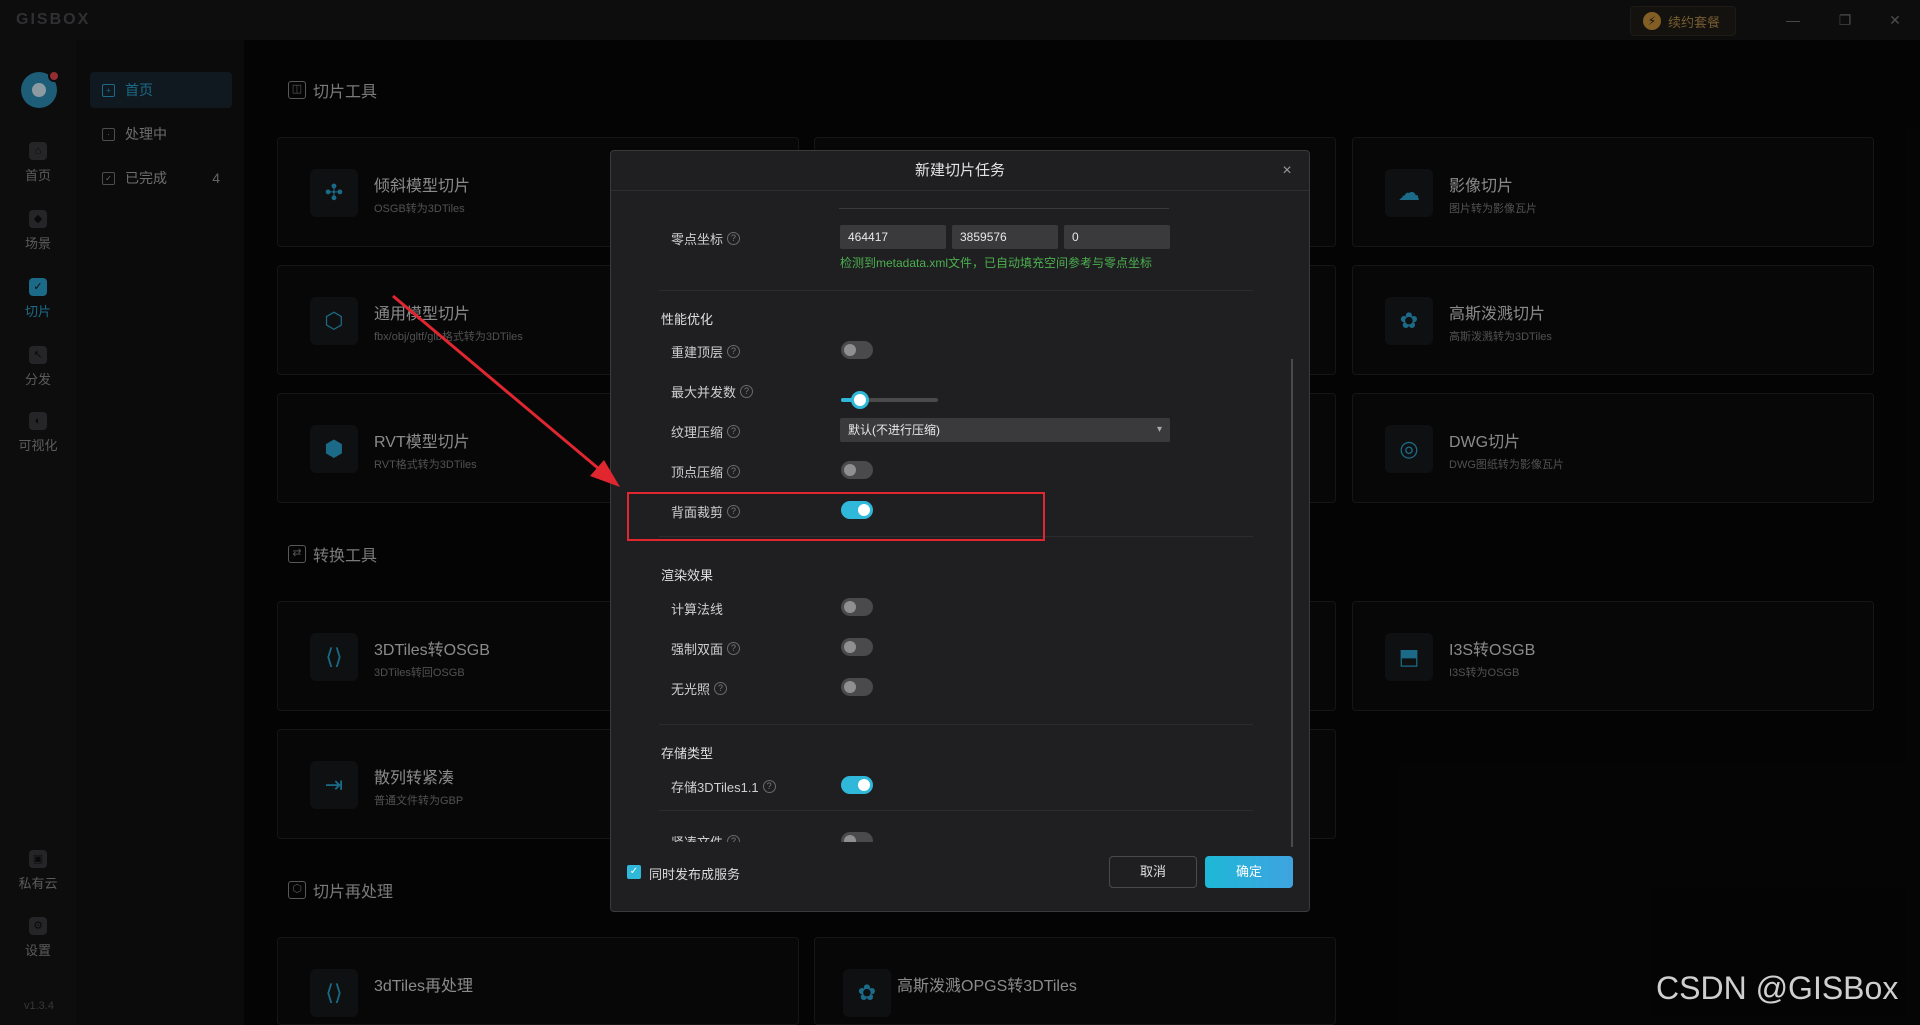 The width and height of the screenshot is (1920, 1025). Describe the element at coordinates (687, 575) in the screenshot. I see `render-group-title: 渲染效果` at that location.